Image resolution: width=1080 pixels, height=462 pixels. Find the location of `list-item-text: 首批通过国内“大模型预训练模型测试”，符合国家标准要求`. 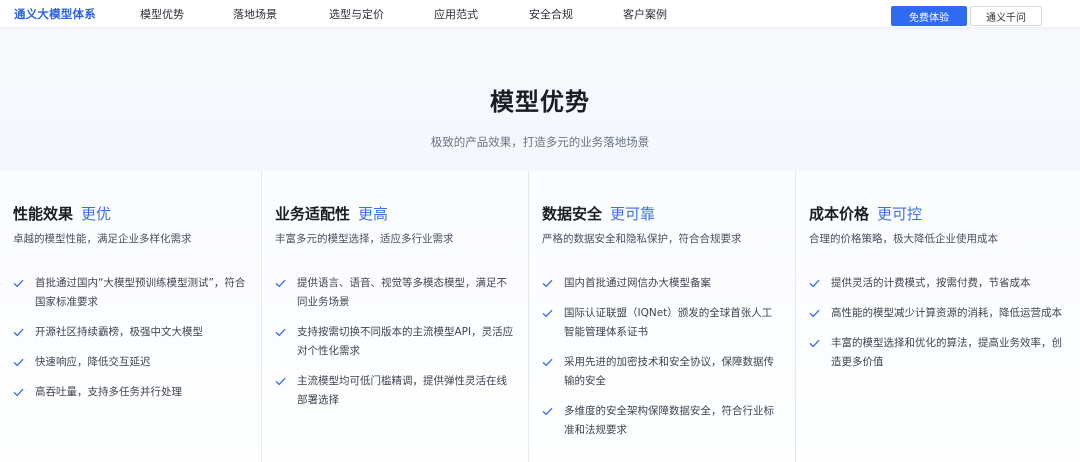

list-item-text: 首批通过国内“大模型预训练模型测试”，符合国家标准要求 is located at coordinates (140, 292).